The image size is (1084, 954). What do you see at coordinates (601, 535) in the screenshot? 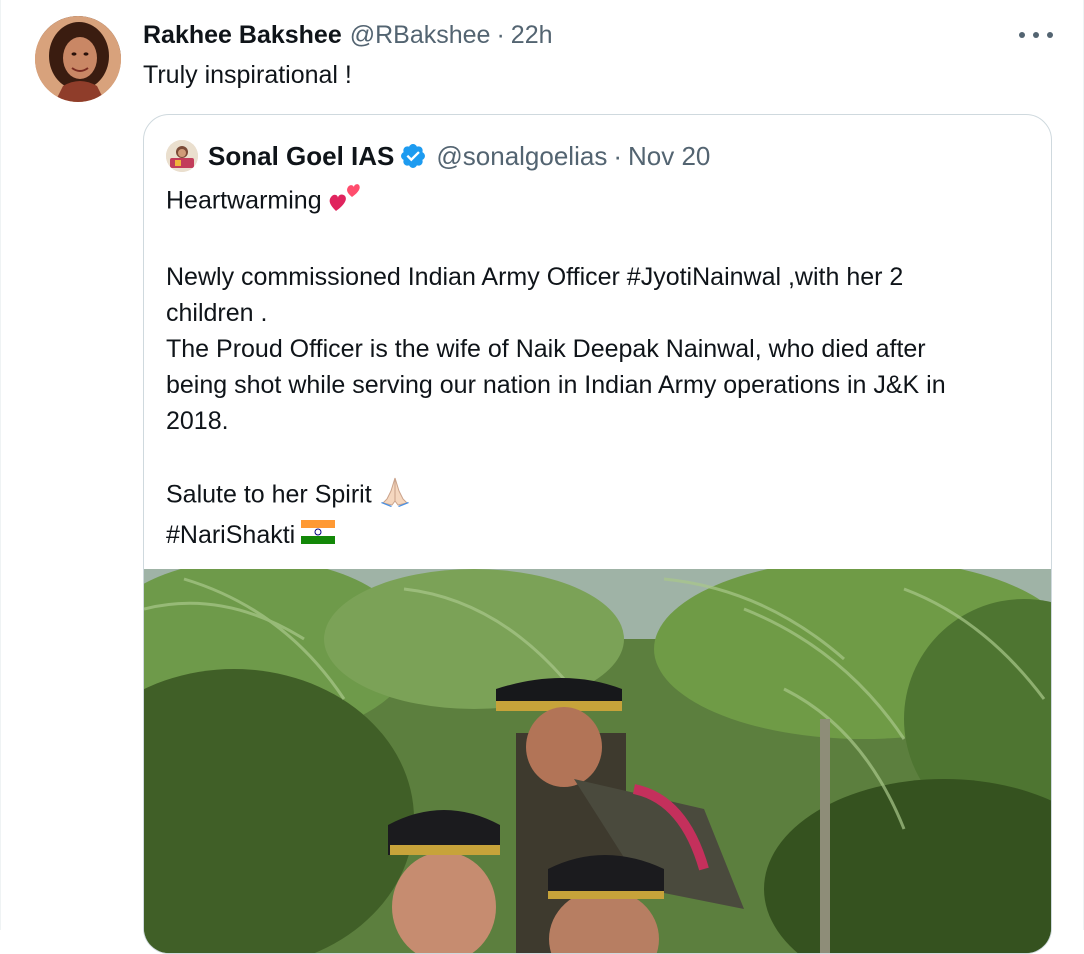
I see `quoted-line-narishakti: #NariShakti` at bounding box center [601, 535].